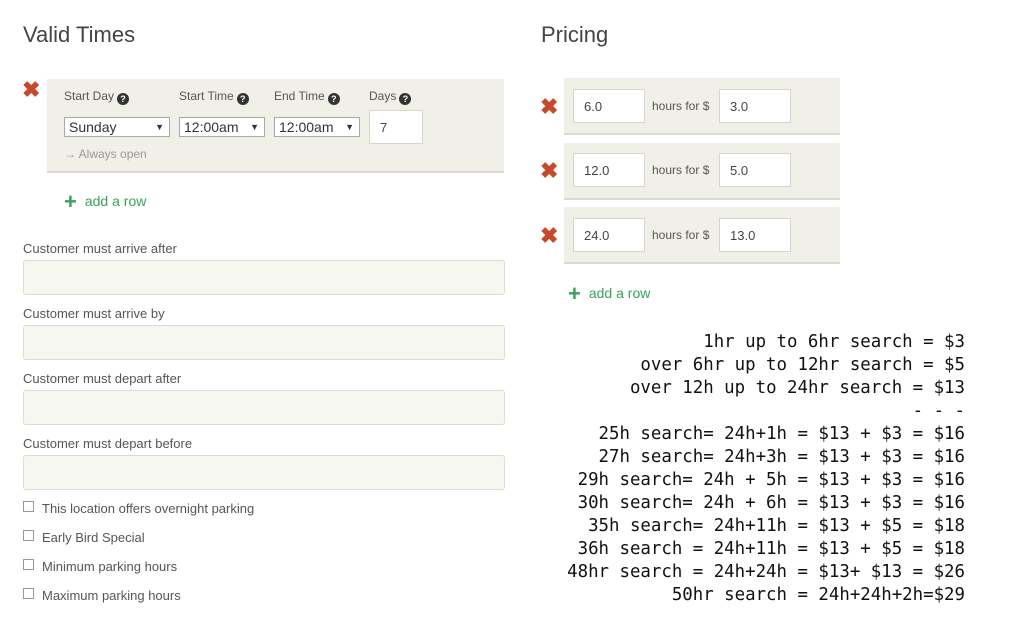 The width and height of the screenshot is (1019, 626). What do you see at coordinates (214, 97) in the screenshot?
I see `start-time-header: Start Time?` at bounding box center [214, 97].